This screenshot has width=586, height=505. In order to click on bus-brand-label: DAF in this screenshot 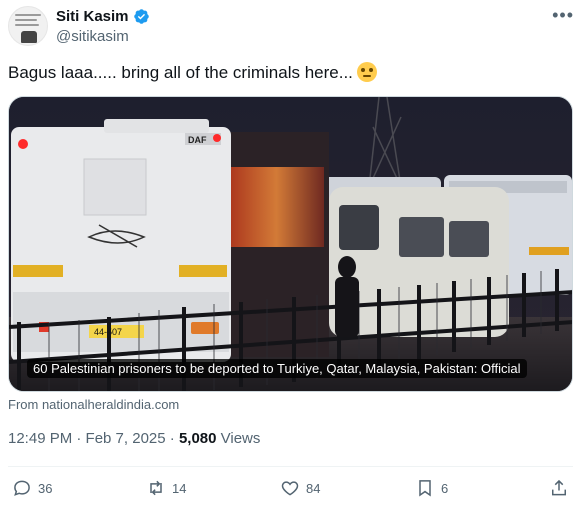, I will do `click(197, 140)`.